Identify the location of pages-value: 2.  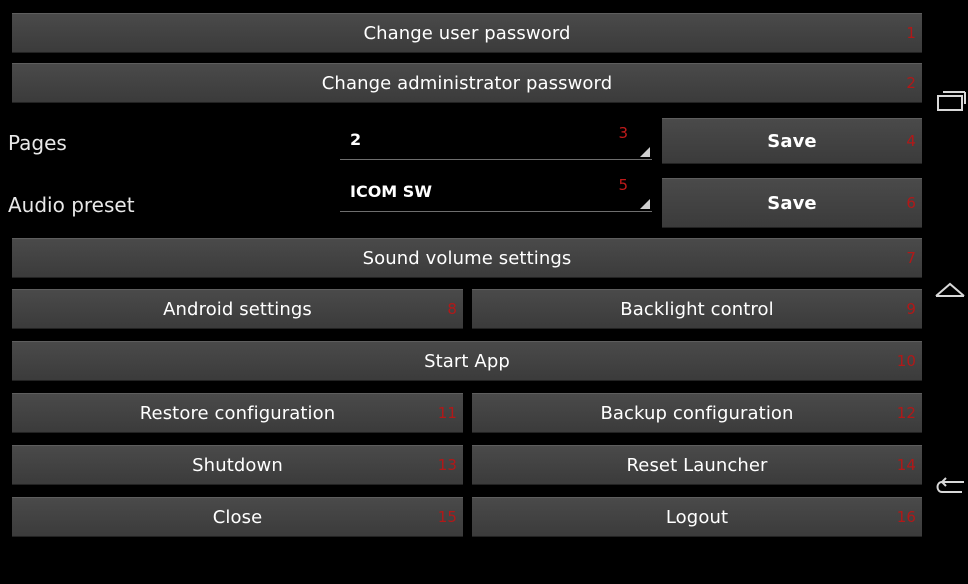
(356, 139).